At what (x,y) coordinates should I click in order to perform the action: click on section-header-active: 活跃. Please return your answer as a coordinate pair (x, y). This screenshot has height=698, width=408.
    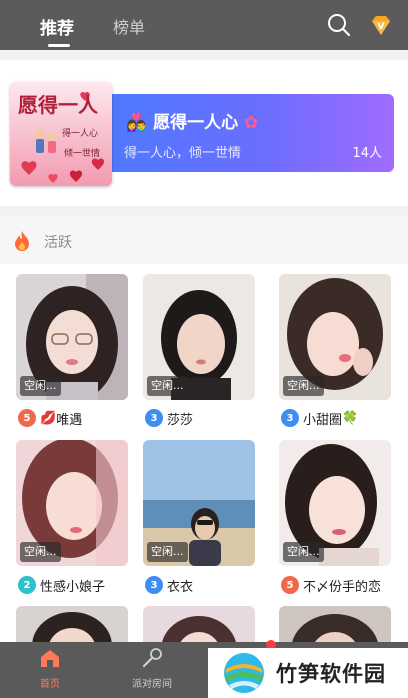
    Looking at the image, I should click on (204, 240).